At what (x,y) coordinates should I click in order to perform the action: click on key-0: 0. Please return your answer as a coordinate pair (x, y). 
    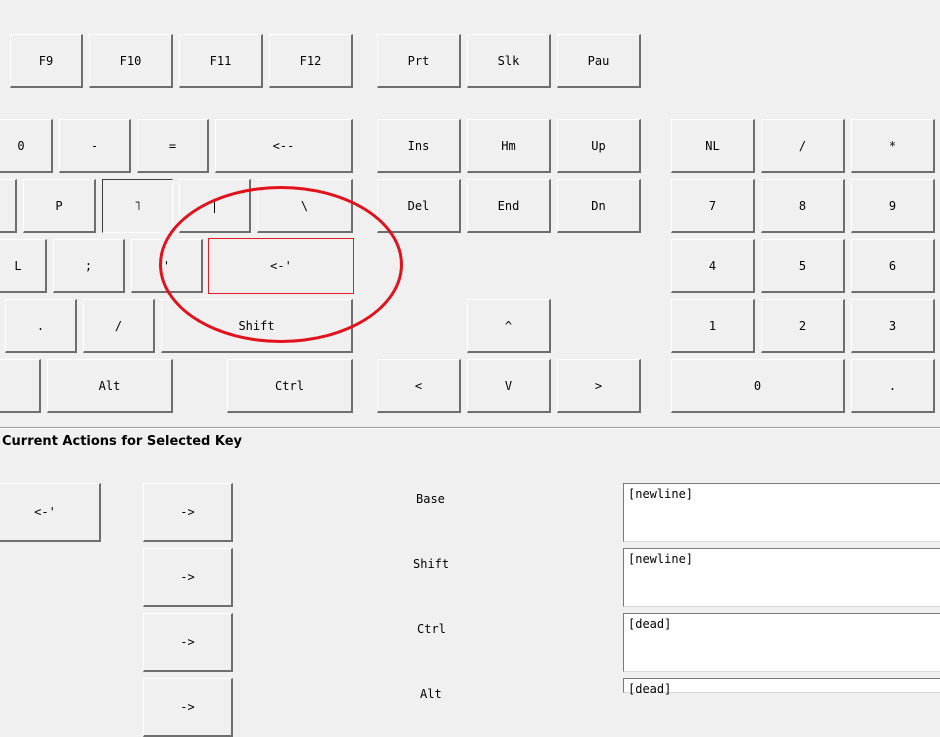
    Looking at the image, I should click on (26, 146).